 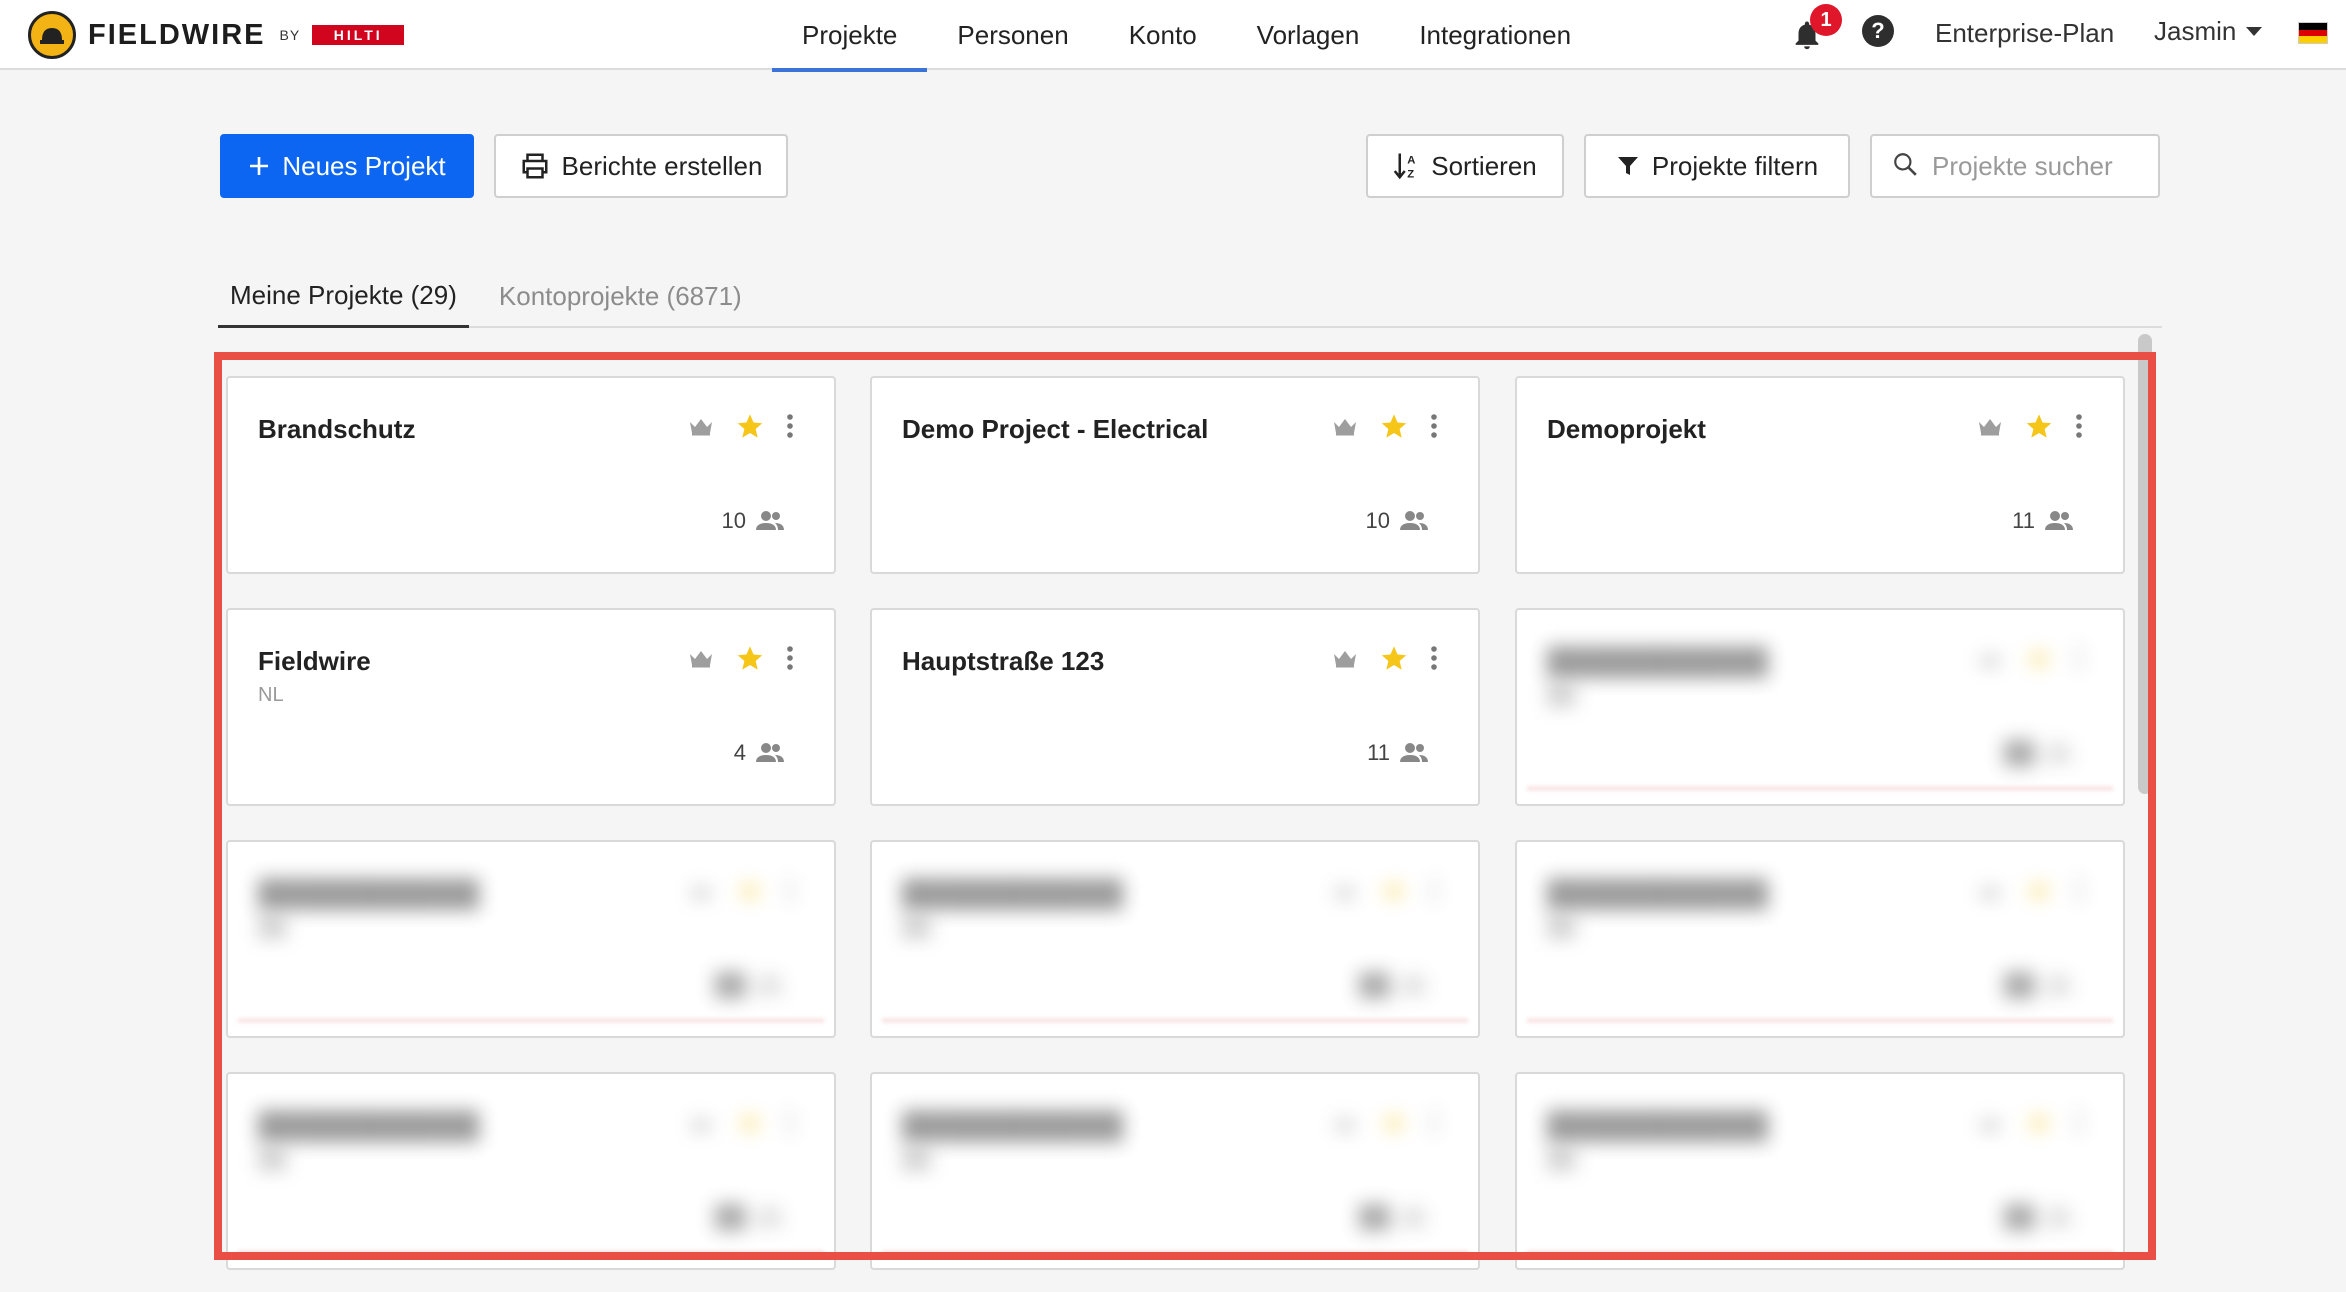 What do you see at coordinates (1905, 166) in the screenshot?
I see `search-icon` at bounding box center [1905, 166].